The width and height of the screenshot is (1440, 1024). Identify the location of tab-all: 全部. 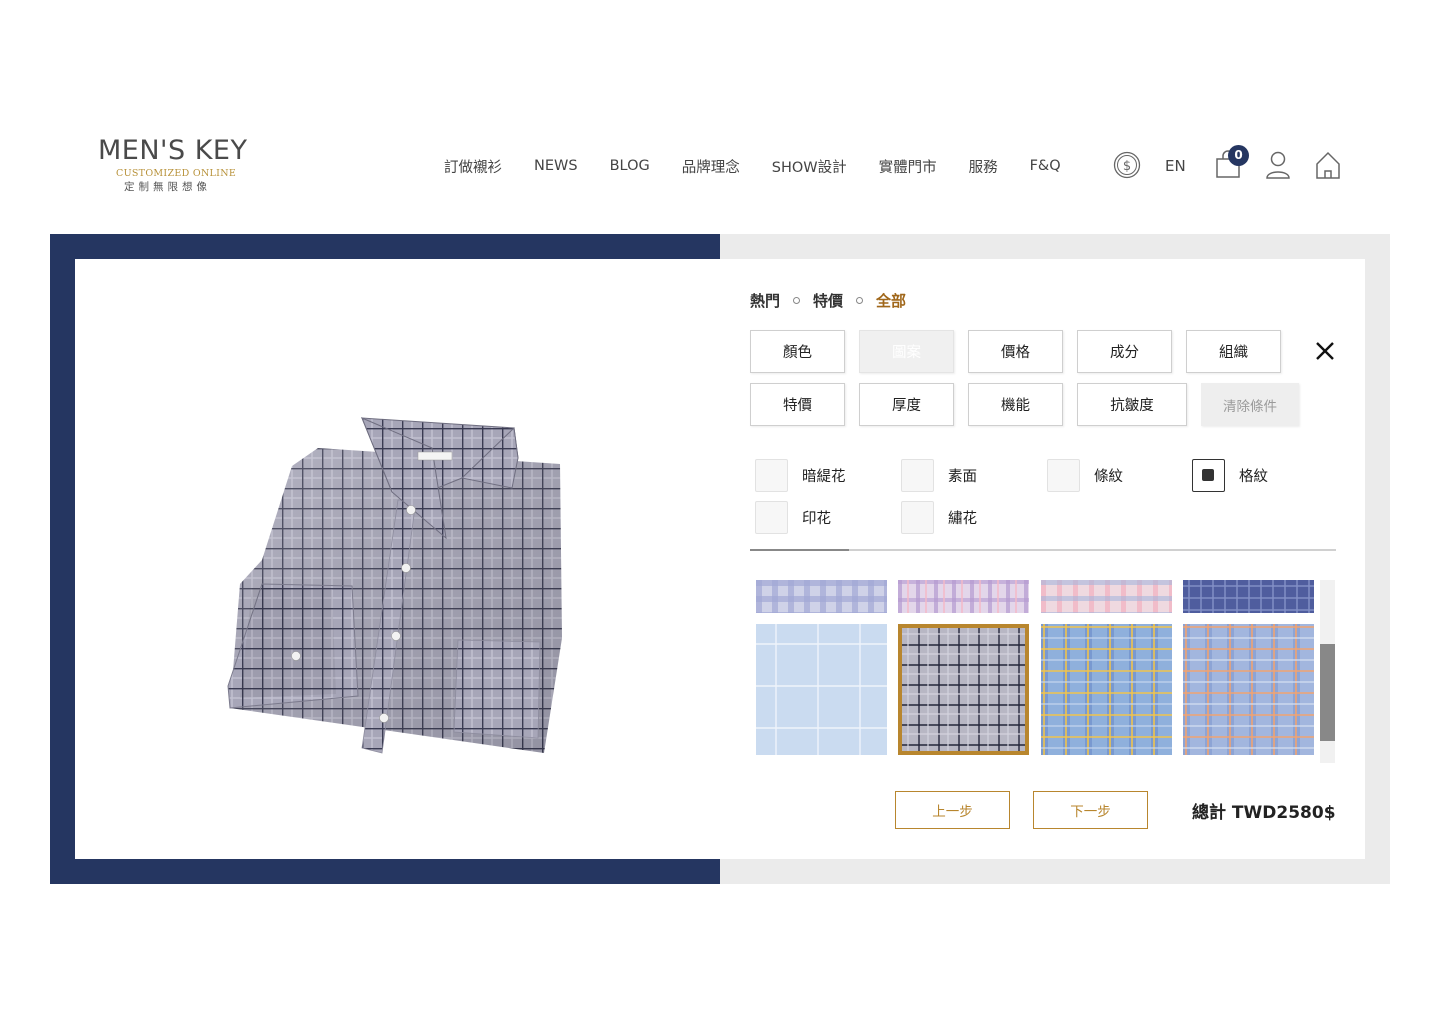
(891, 300).